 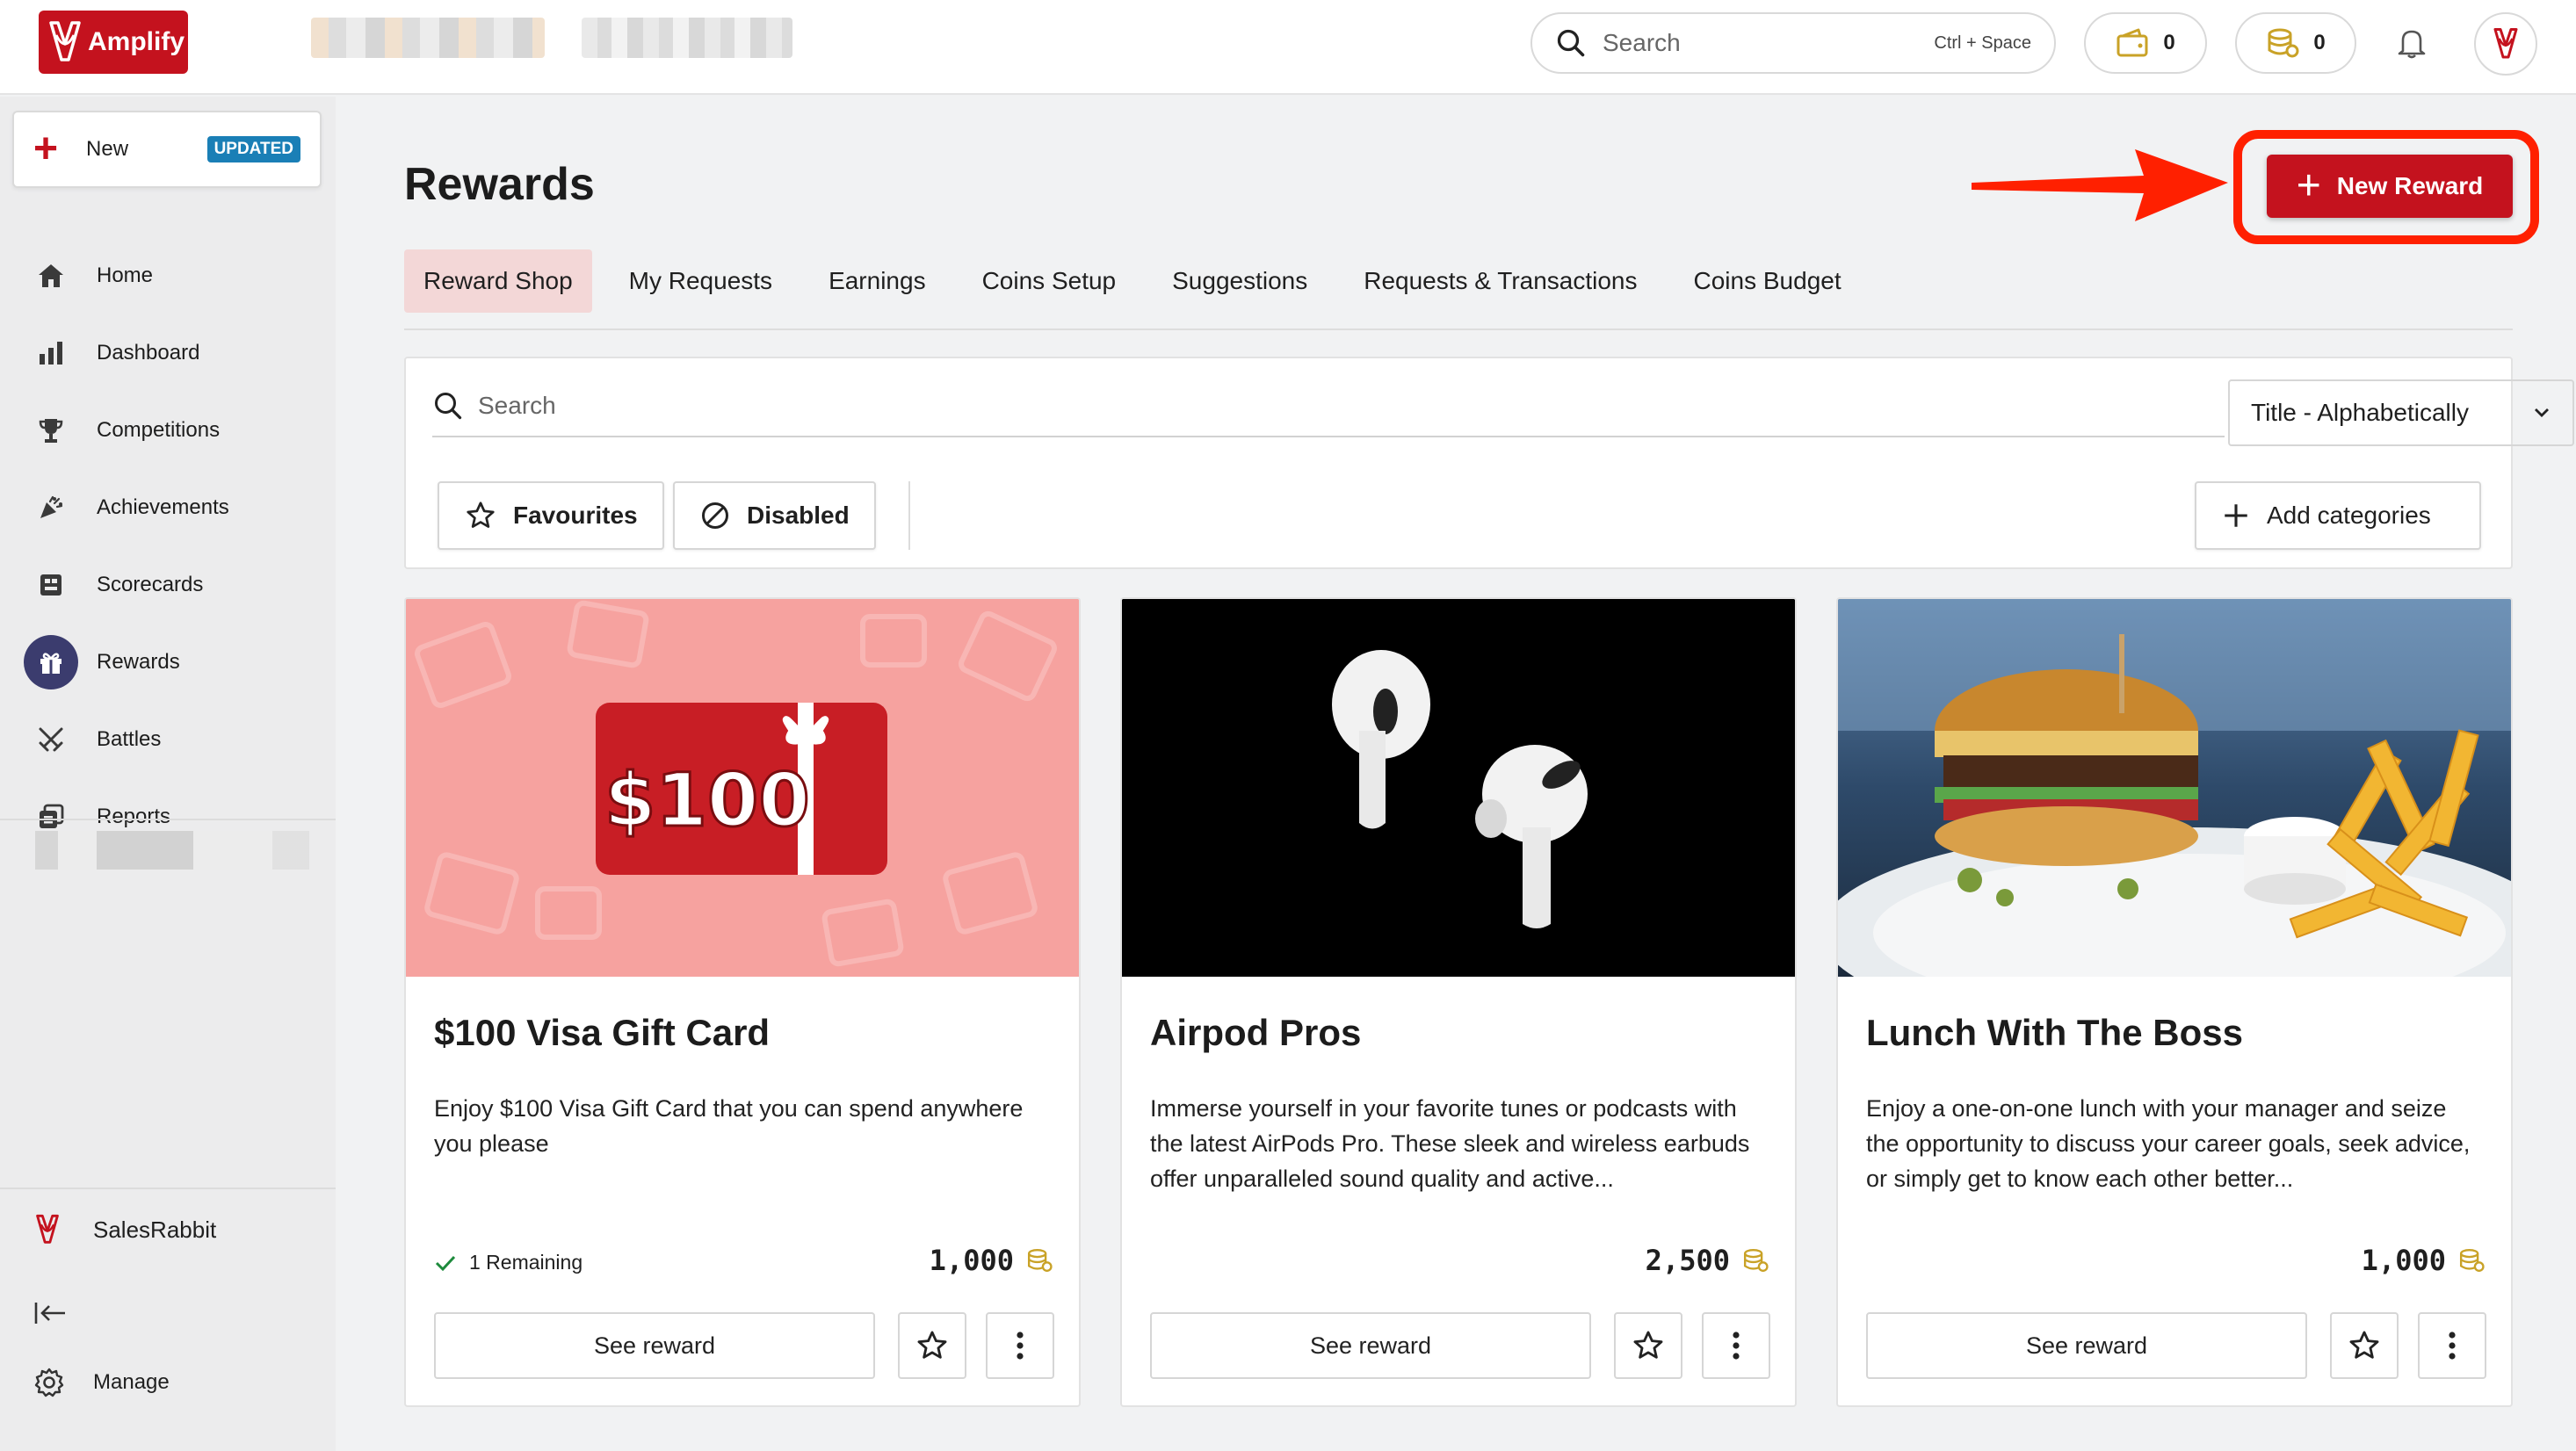 I want to click on tab-my-requests: My Requests, so click(x=701, y=281).